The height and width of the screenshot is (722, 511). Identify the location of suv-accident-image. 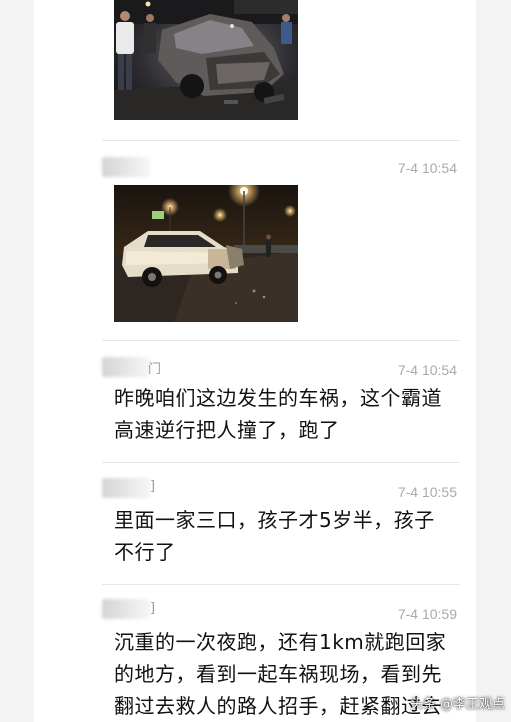
(206, 253).